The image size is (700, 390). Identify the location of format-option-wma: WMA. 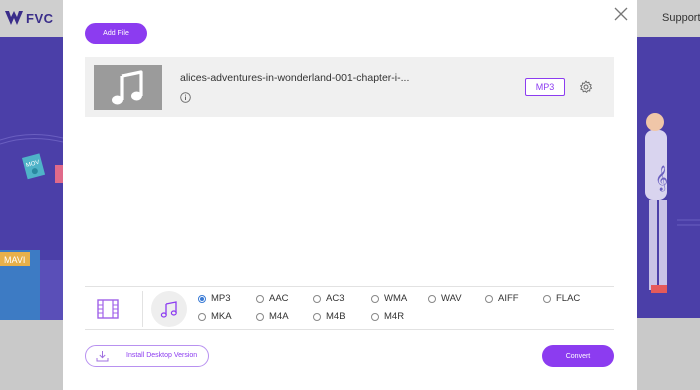
(389, 298).